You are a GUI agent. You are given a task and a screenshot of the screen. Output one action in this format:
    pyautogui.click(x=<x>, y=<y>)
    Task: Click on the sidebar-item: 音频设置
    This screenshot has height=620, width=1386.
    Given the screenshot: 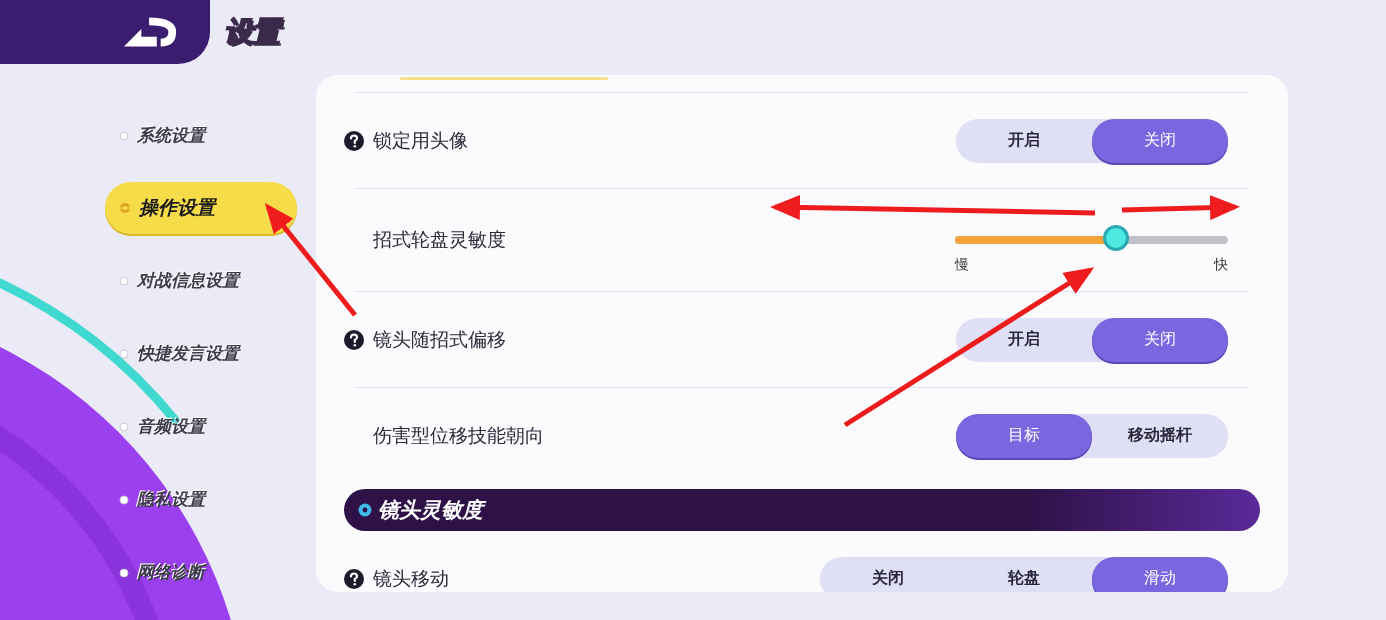 What is the action you would take?
    pyautogui.click(x=155, y=426)
    